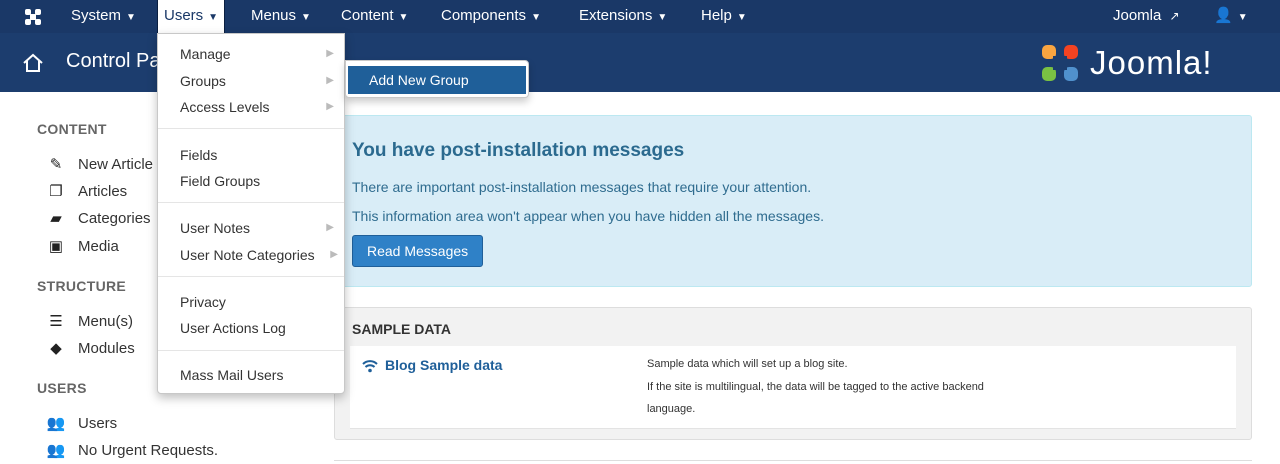 This screenshot has width=1280, height=464. I want to click on menu-item-access-levels: Access Levels ▶, so click(251, 107).